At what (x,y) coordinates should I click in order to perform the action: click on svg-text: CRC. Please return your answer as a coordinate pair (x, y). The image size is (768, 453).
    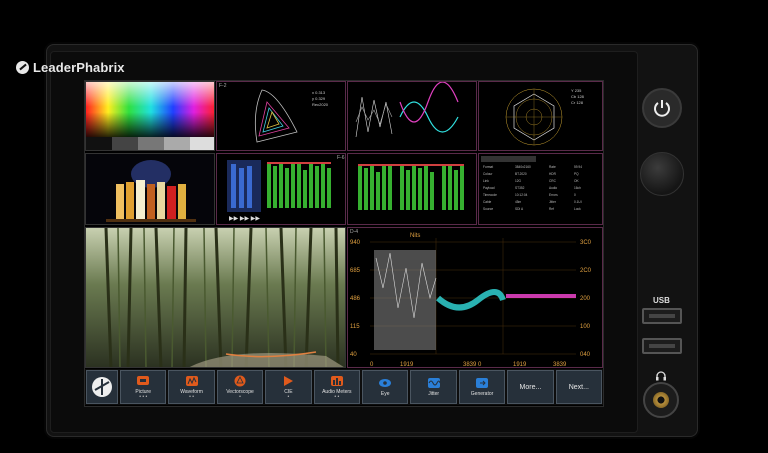
    Looking at the image, I should click on (553, 181).